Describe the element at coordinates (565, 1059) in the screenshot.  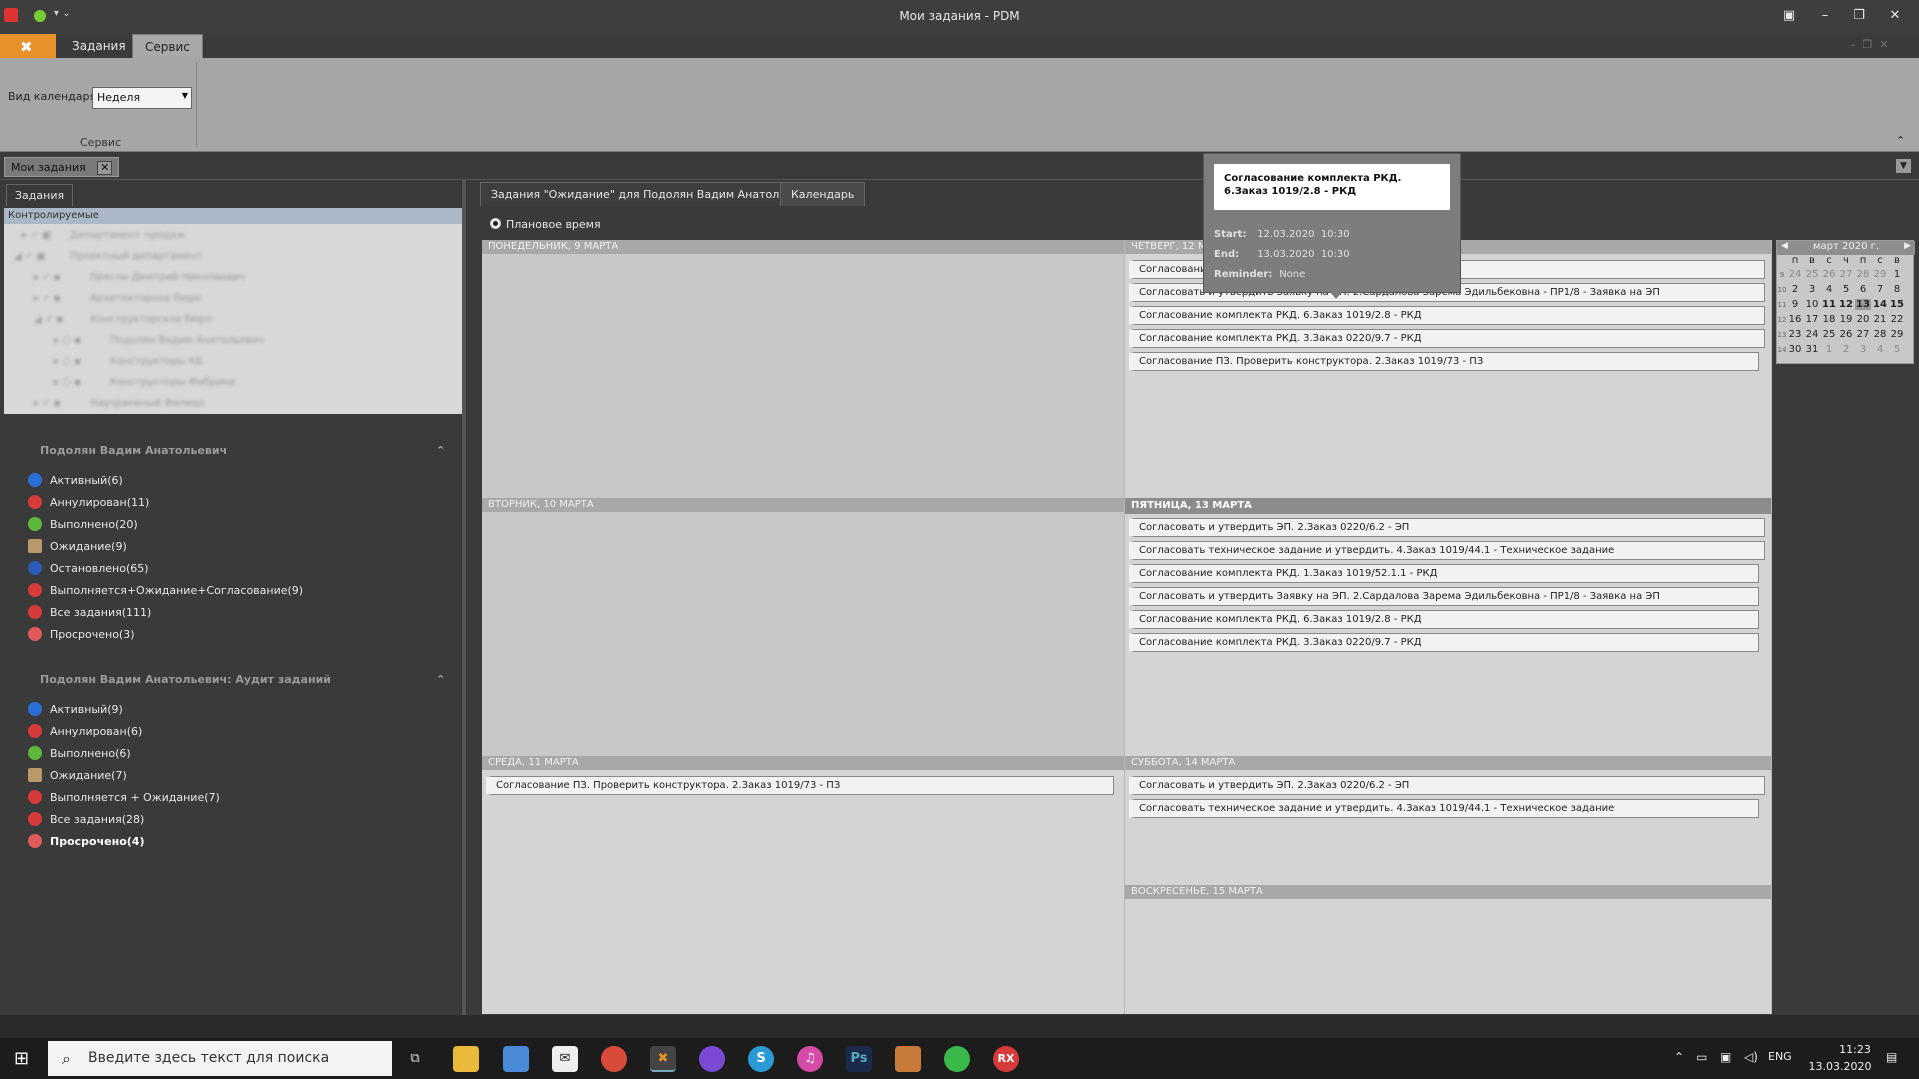
I see `mail-icon: ✉` at that location.